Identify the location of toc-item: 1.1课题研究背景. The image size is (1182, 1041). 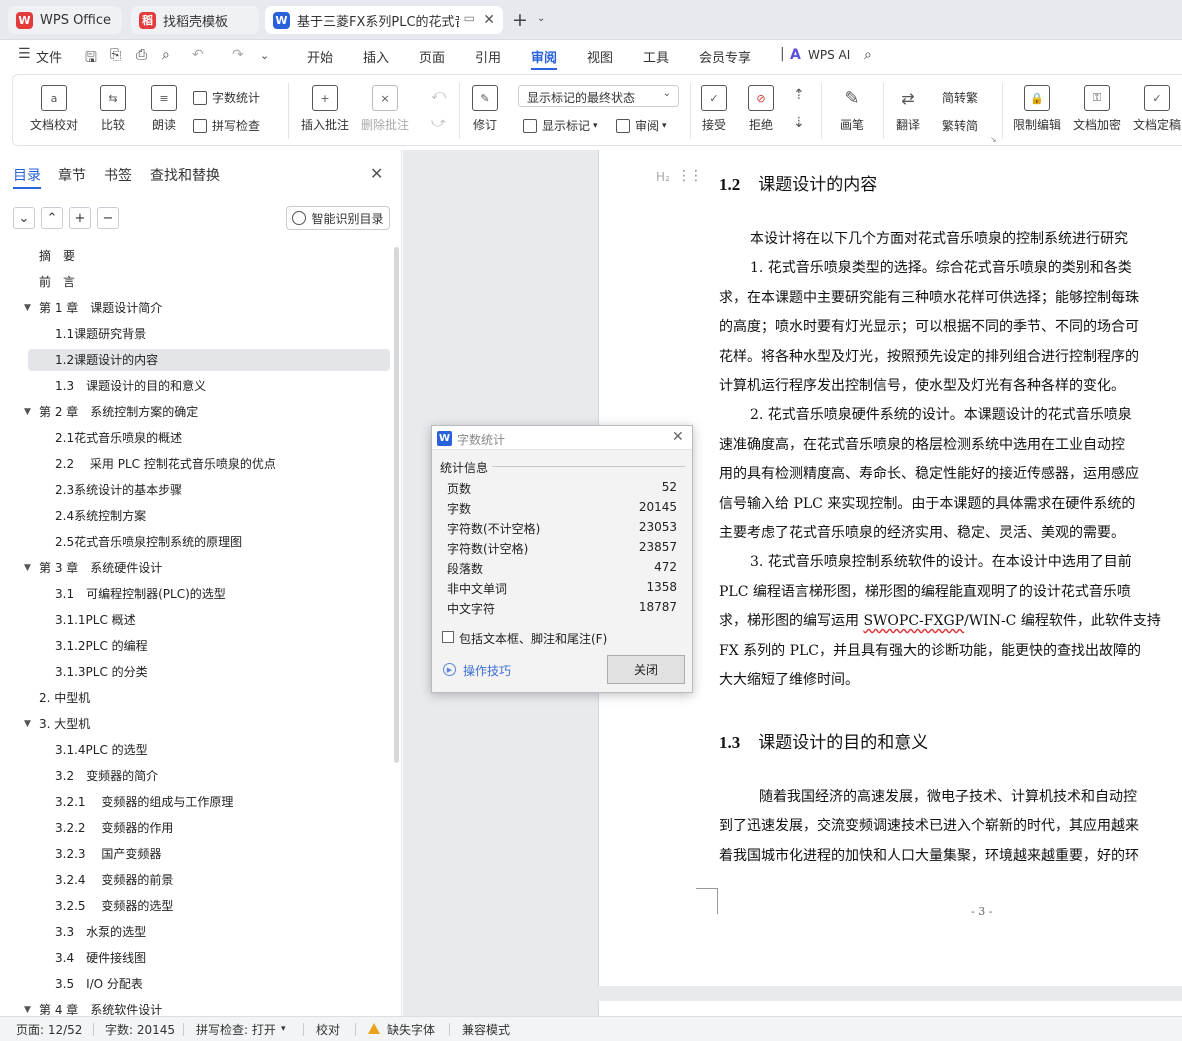
(196, 334).